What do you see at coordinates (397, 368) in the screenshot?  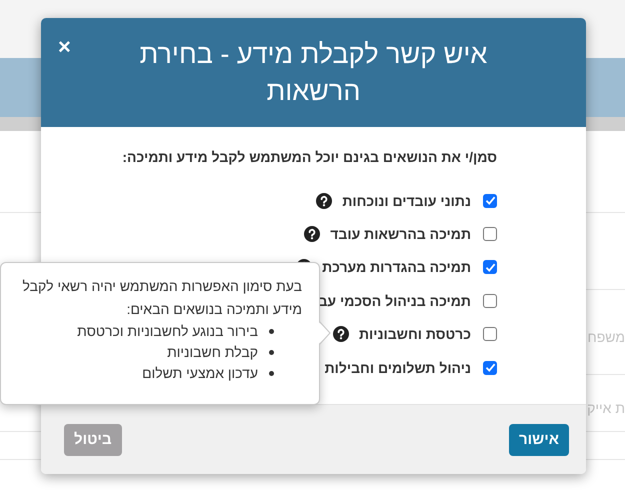 I see `checkbox-label: ניהול תשלומים וחבילות` at bounding box center [397, 368].